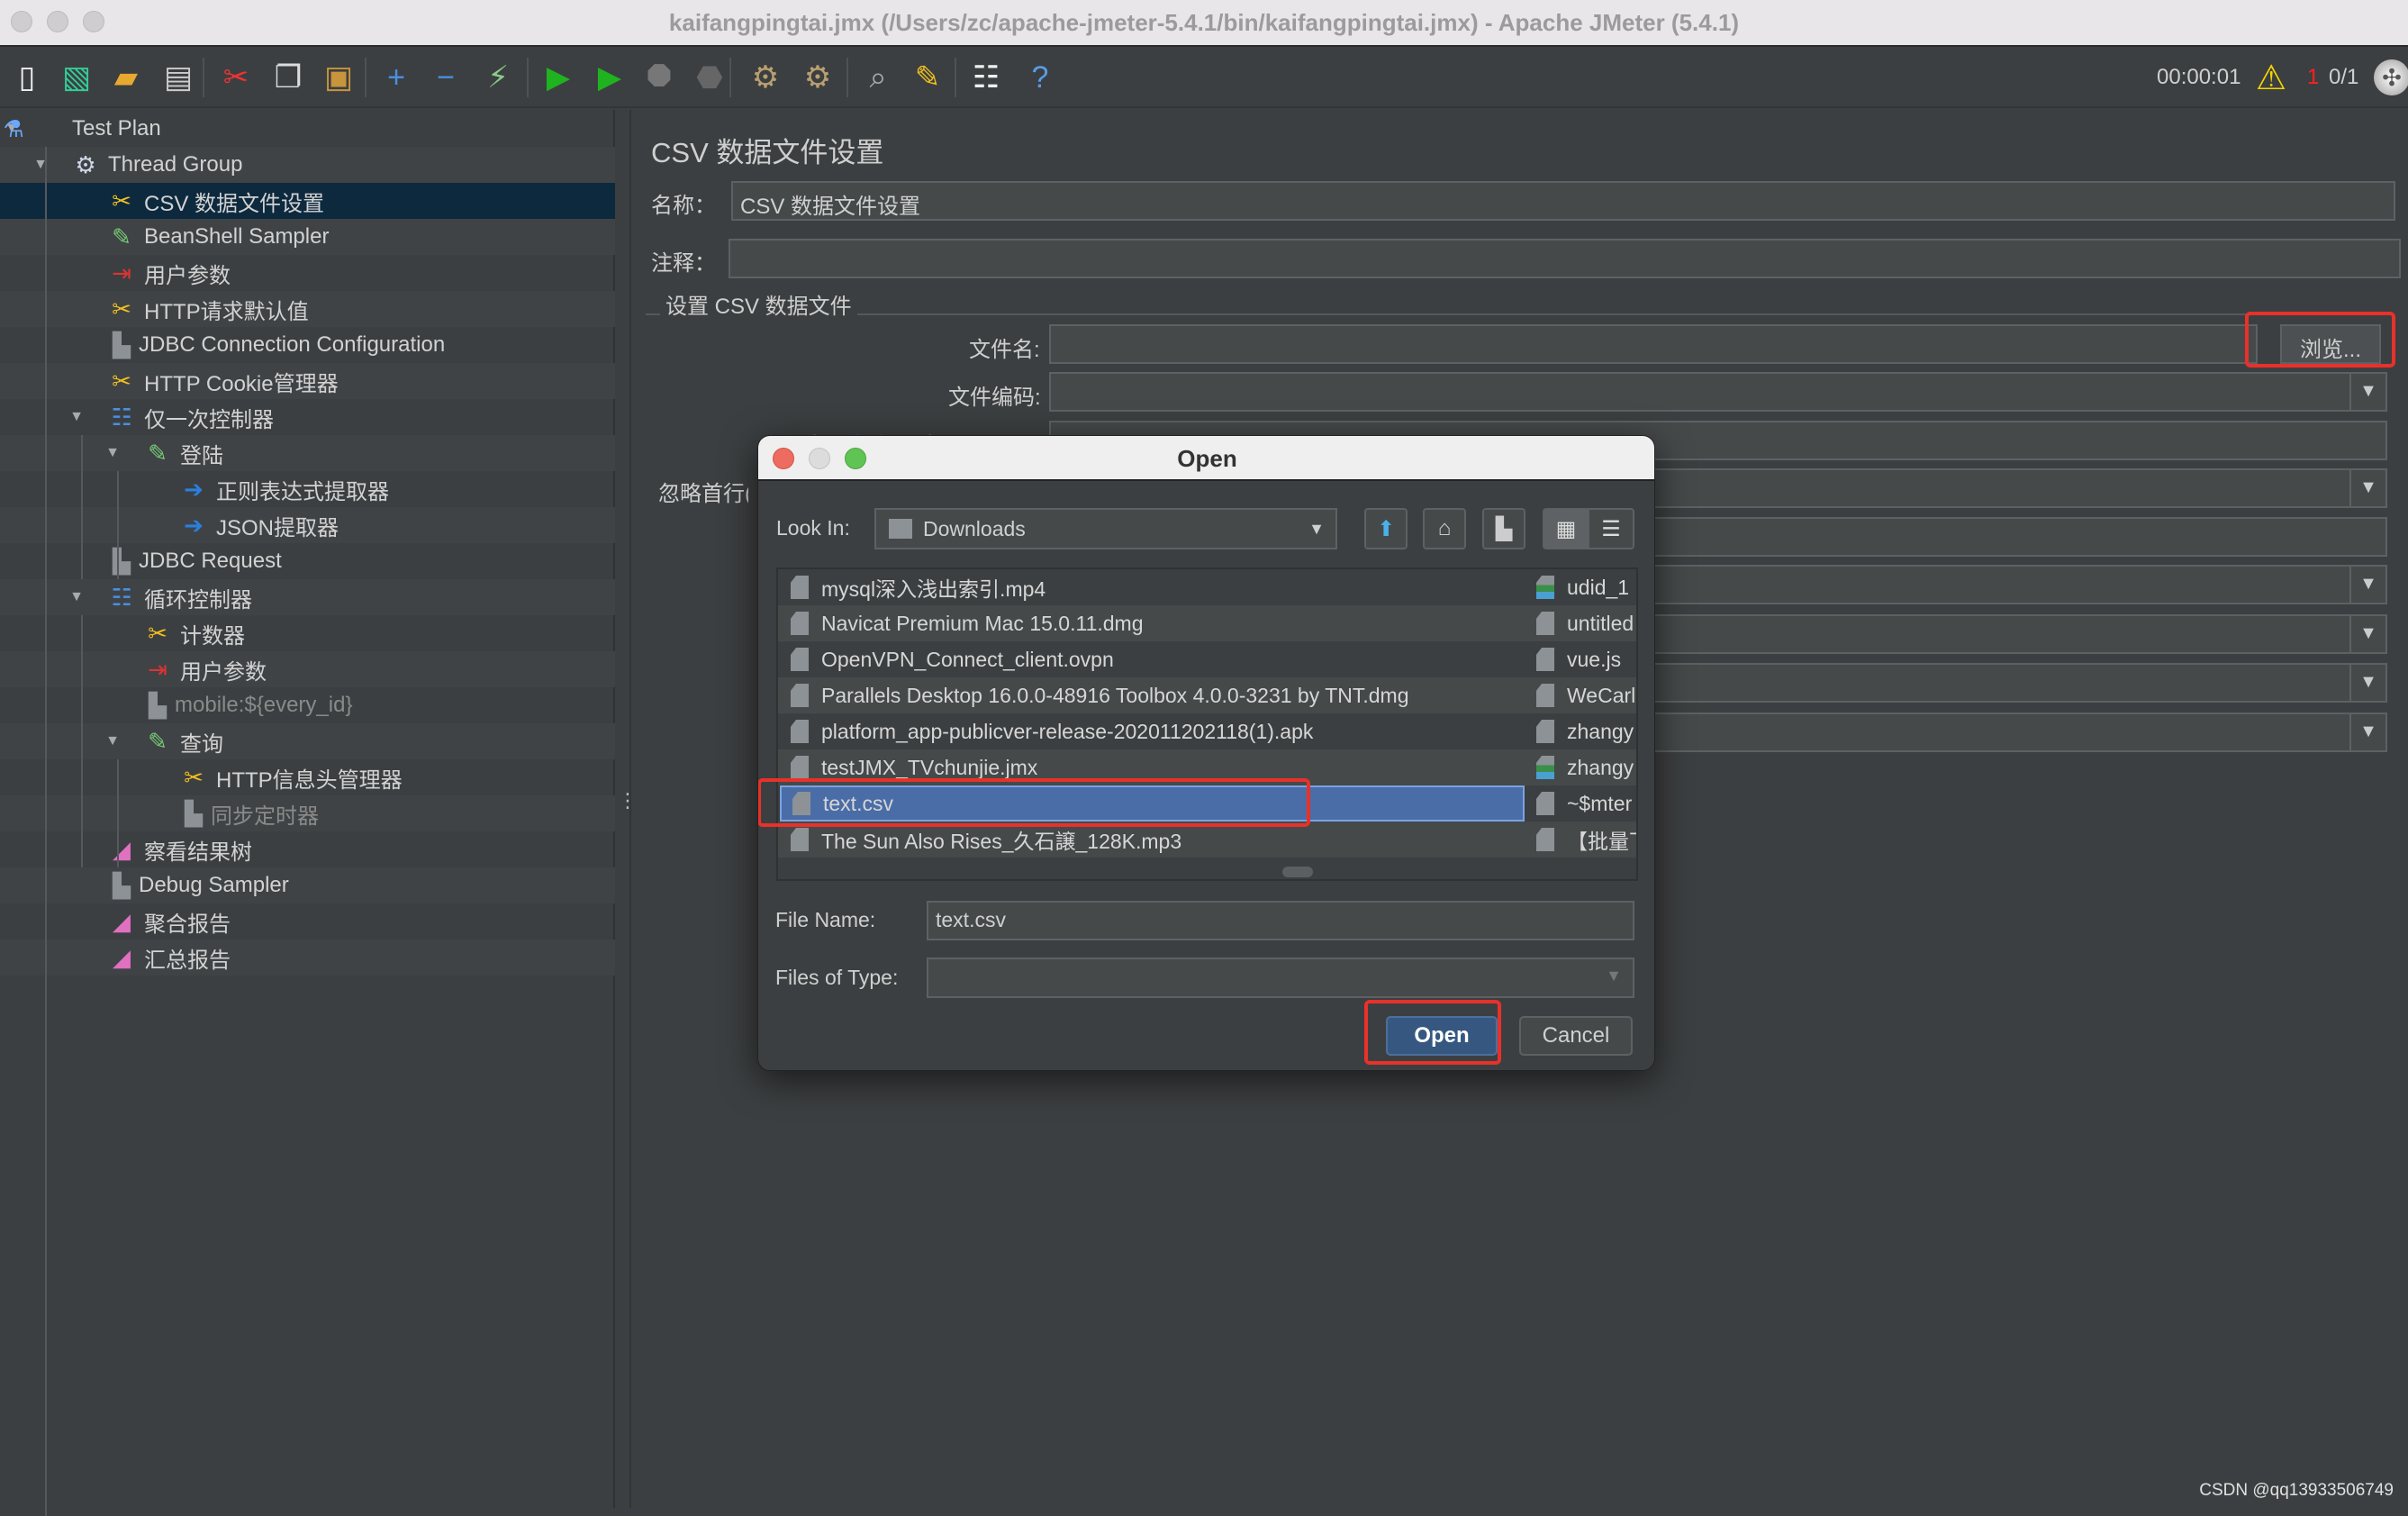  What do you see at coordinates (339, 77) in the screenshot?
I see `paste-icon: ▣` at bounding box center [339, 77].